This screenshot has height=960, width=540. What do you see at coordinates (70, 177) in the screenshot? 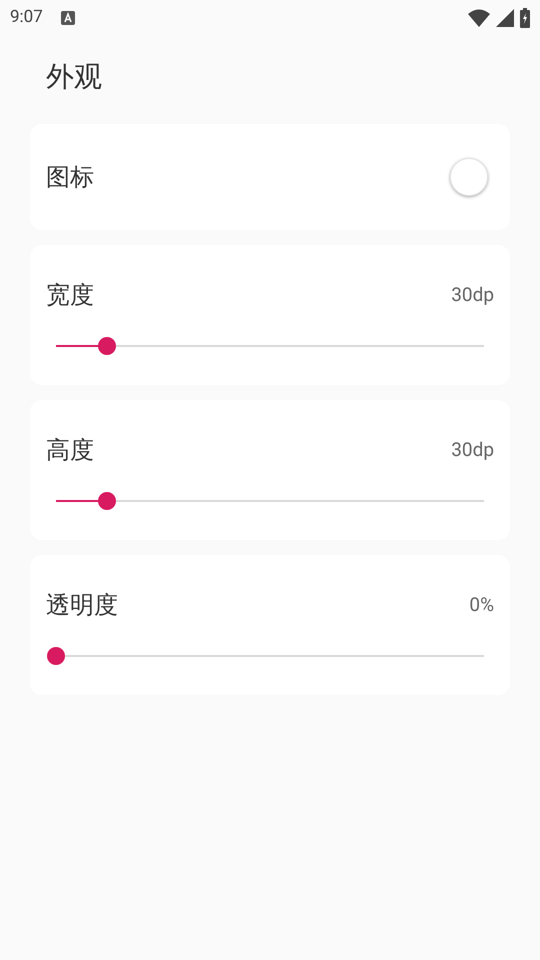
I see `setting-label: 图标` at bounding box center [70, 177].